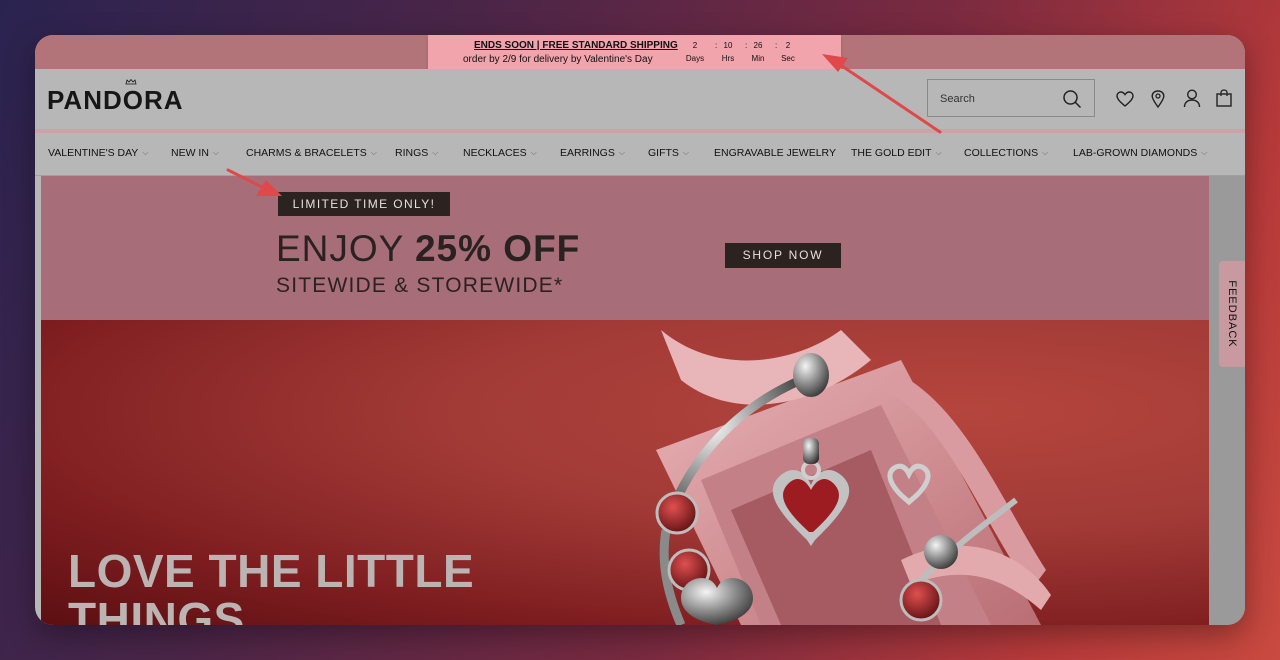  Describe the element at coordinates (500, 153) in the screenshot. I see `nav-item-necklaces: NECKLACES ⌵` at that location.